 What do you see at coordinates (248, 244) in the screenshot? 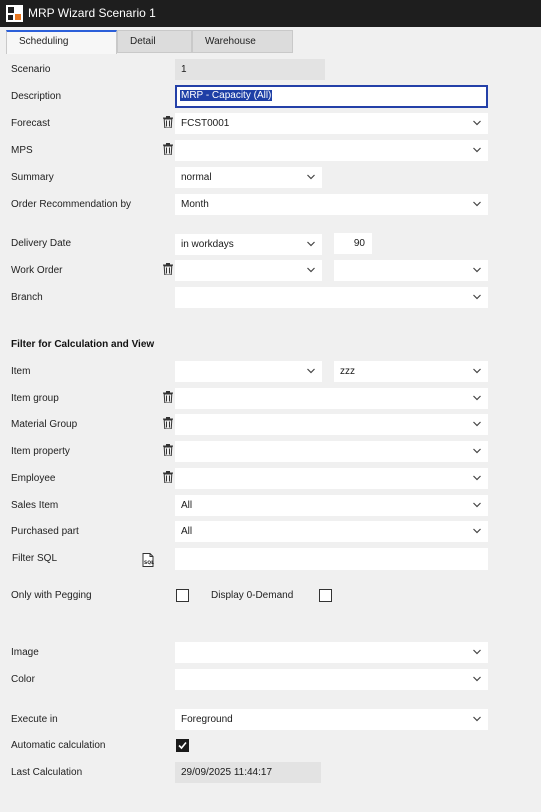
I see `delivery-date-unit-select: in workdays` at bounding box center [248, 244].